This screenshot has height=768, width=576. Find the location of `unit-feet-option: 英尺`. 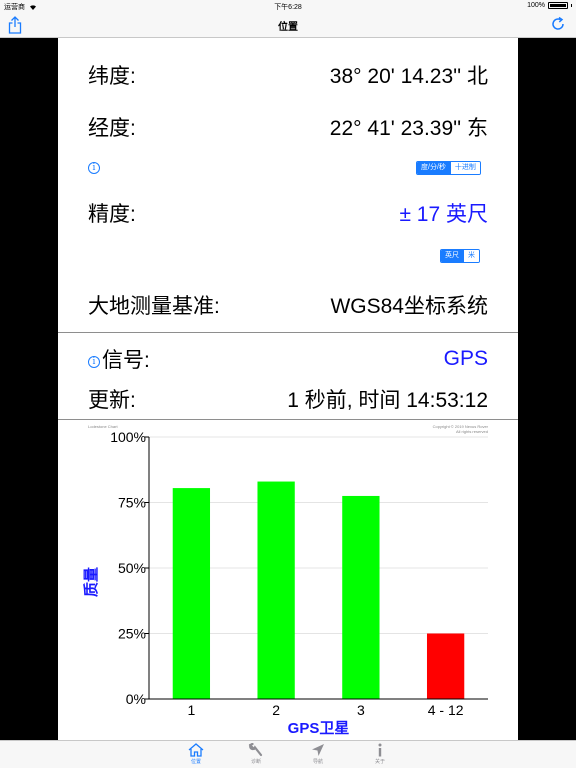

unit-feet-option: 英尺 is located at coordinates (452, 256).